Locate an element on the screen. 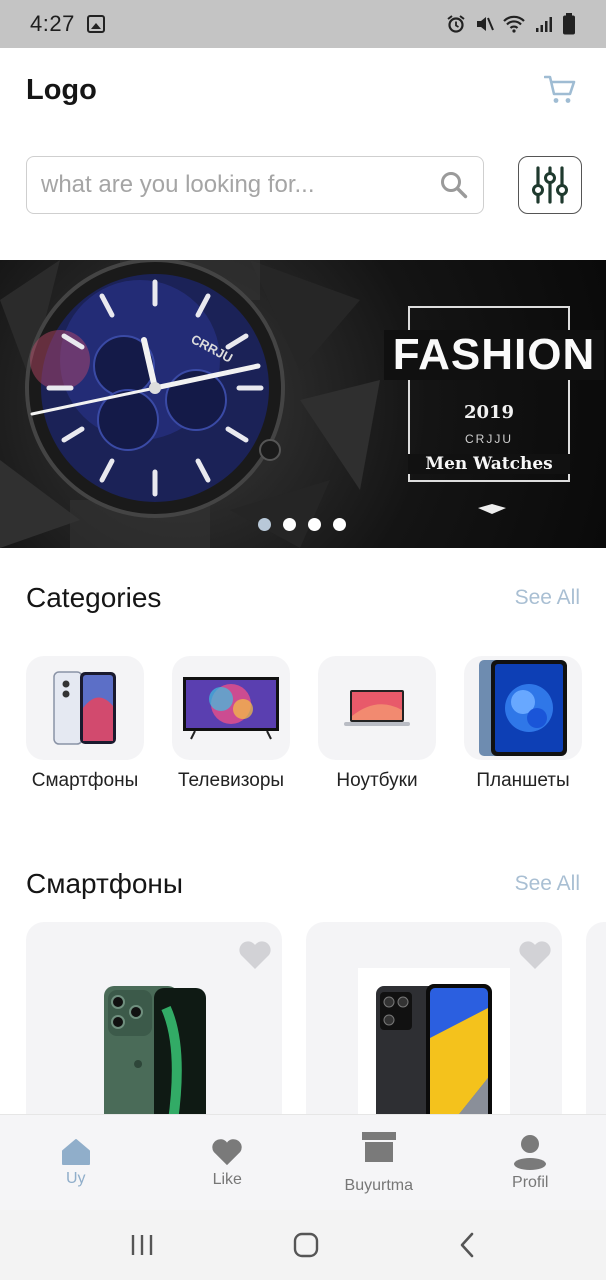 This screenshot has width=606, height=1280. carousel-dots is located at coordinates (302, 524).